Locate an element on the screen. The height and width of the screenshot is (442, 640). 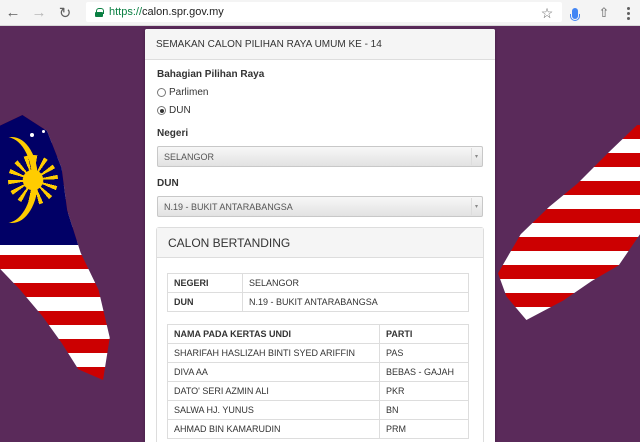
candidates-title: CALON BERTANDING is located at coordinates (320, 243).